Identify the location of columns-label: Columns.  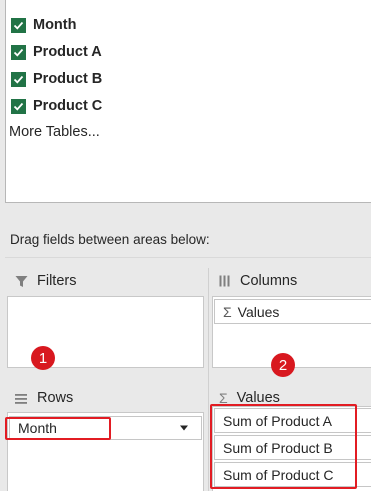
(269, 281).